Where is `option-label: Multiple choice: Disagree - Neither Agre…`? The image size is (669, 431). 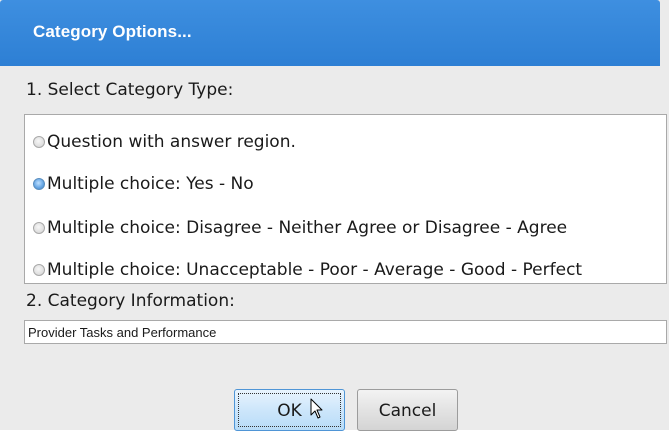
option-label: Multiple choice: Disagree - Neither Agre… is located at coordinates (307, 228).